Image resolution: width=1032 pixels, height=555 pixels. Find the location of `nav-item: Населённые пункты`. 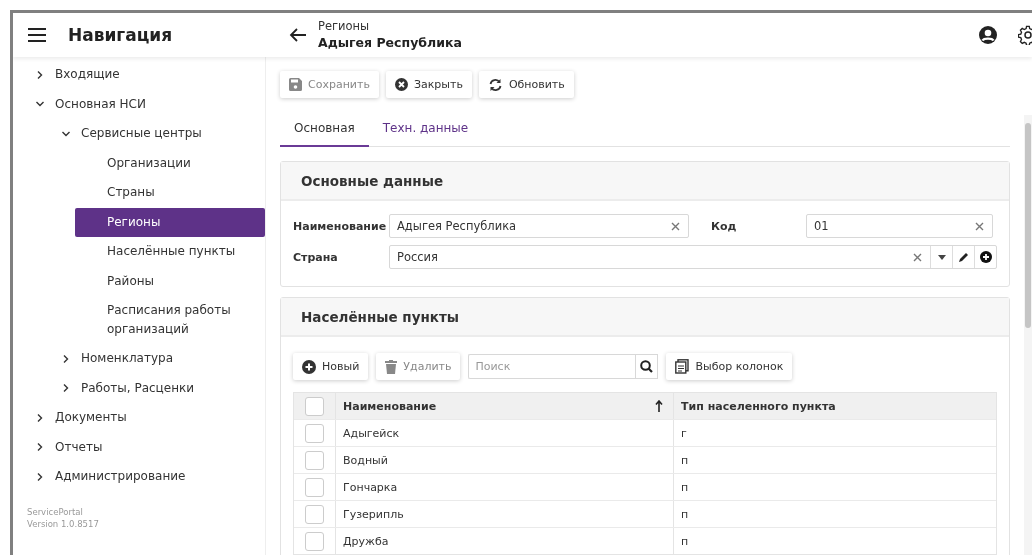

nav-item: Населённые пункты is located at coordinates (170, 252).